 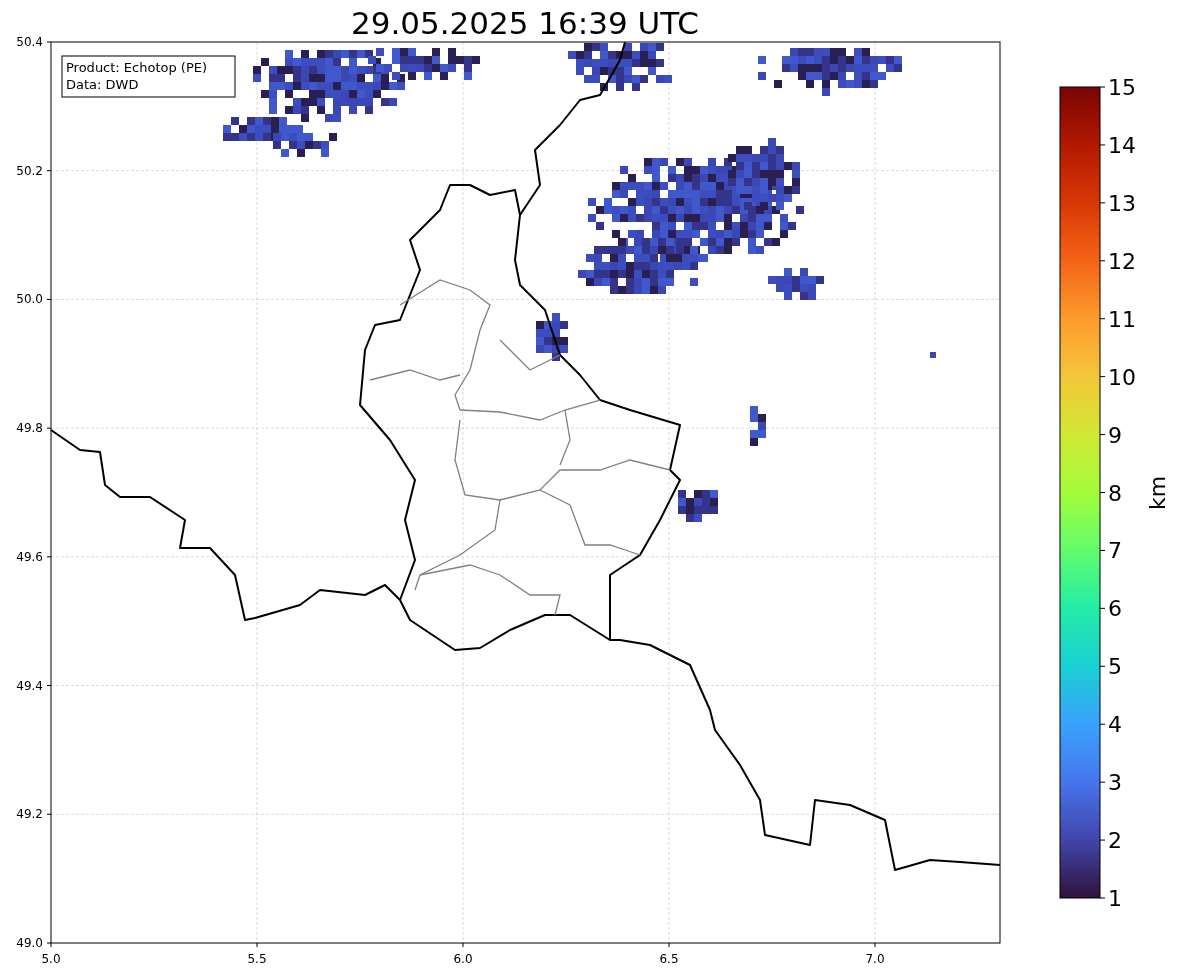 What do you see at coordinates (1122, 261) in the screenshot?
I see `colorbar-tick-label: 12` at bounding box center [1122, 261].